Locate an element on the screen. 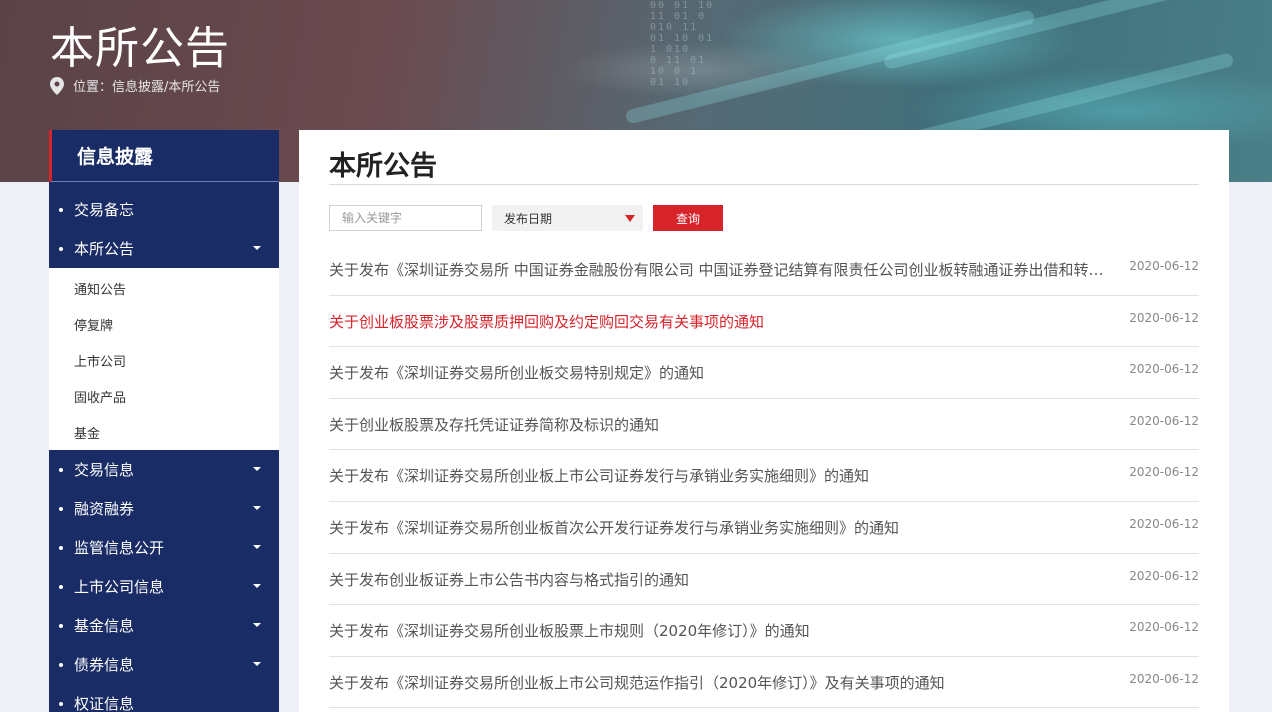 The image size is (1272, 712). sidebar-item-label: 交易信息 is located at coordinates (104, 470).